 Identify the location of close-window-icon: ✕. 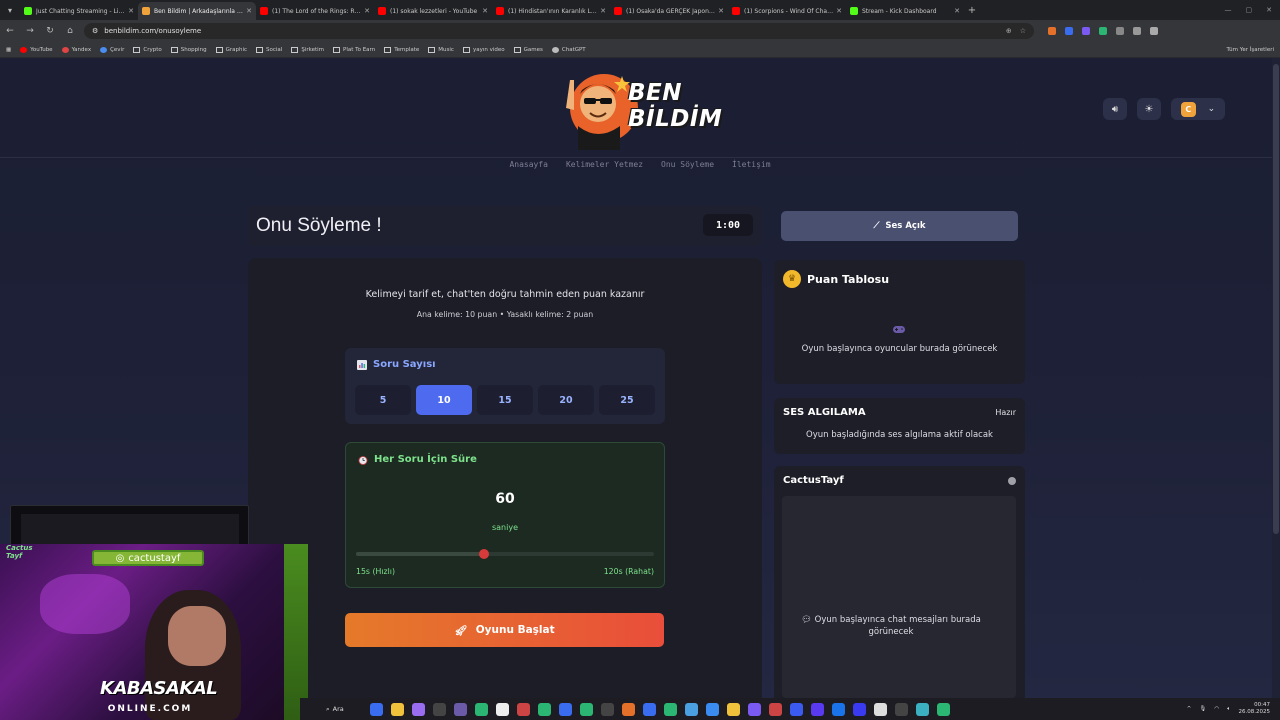
(1269, 10).